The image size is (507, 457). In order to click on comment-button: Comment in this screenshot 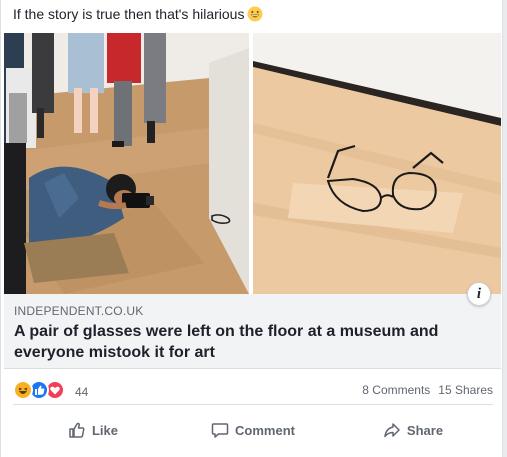, I will do `click(253, 430)`.